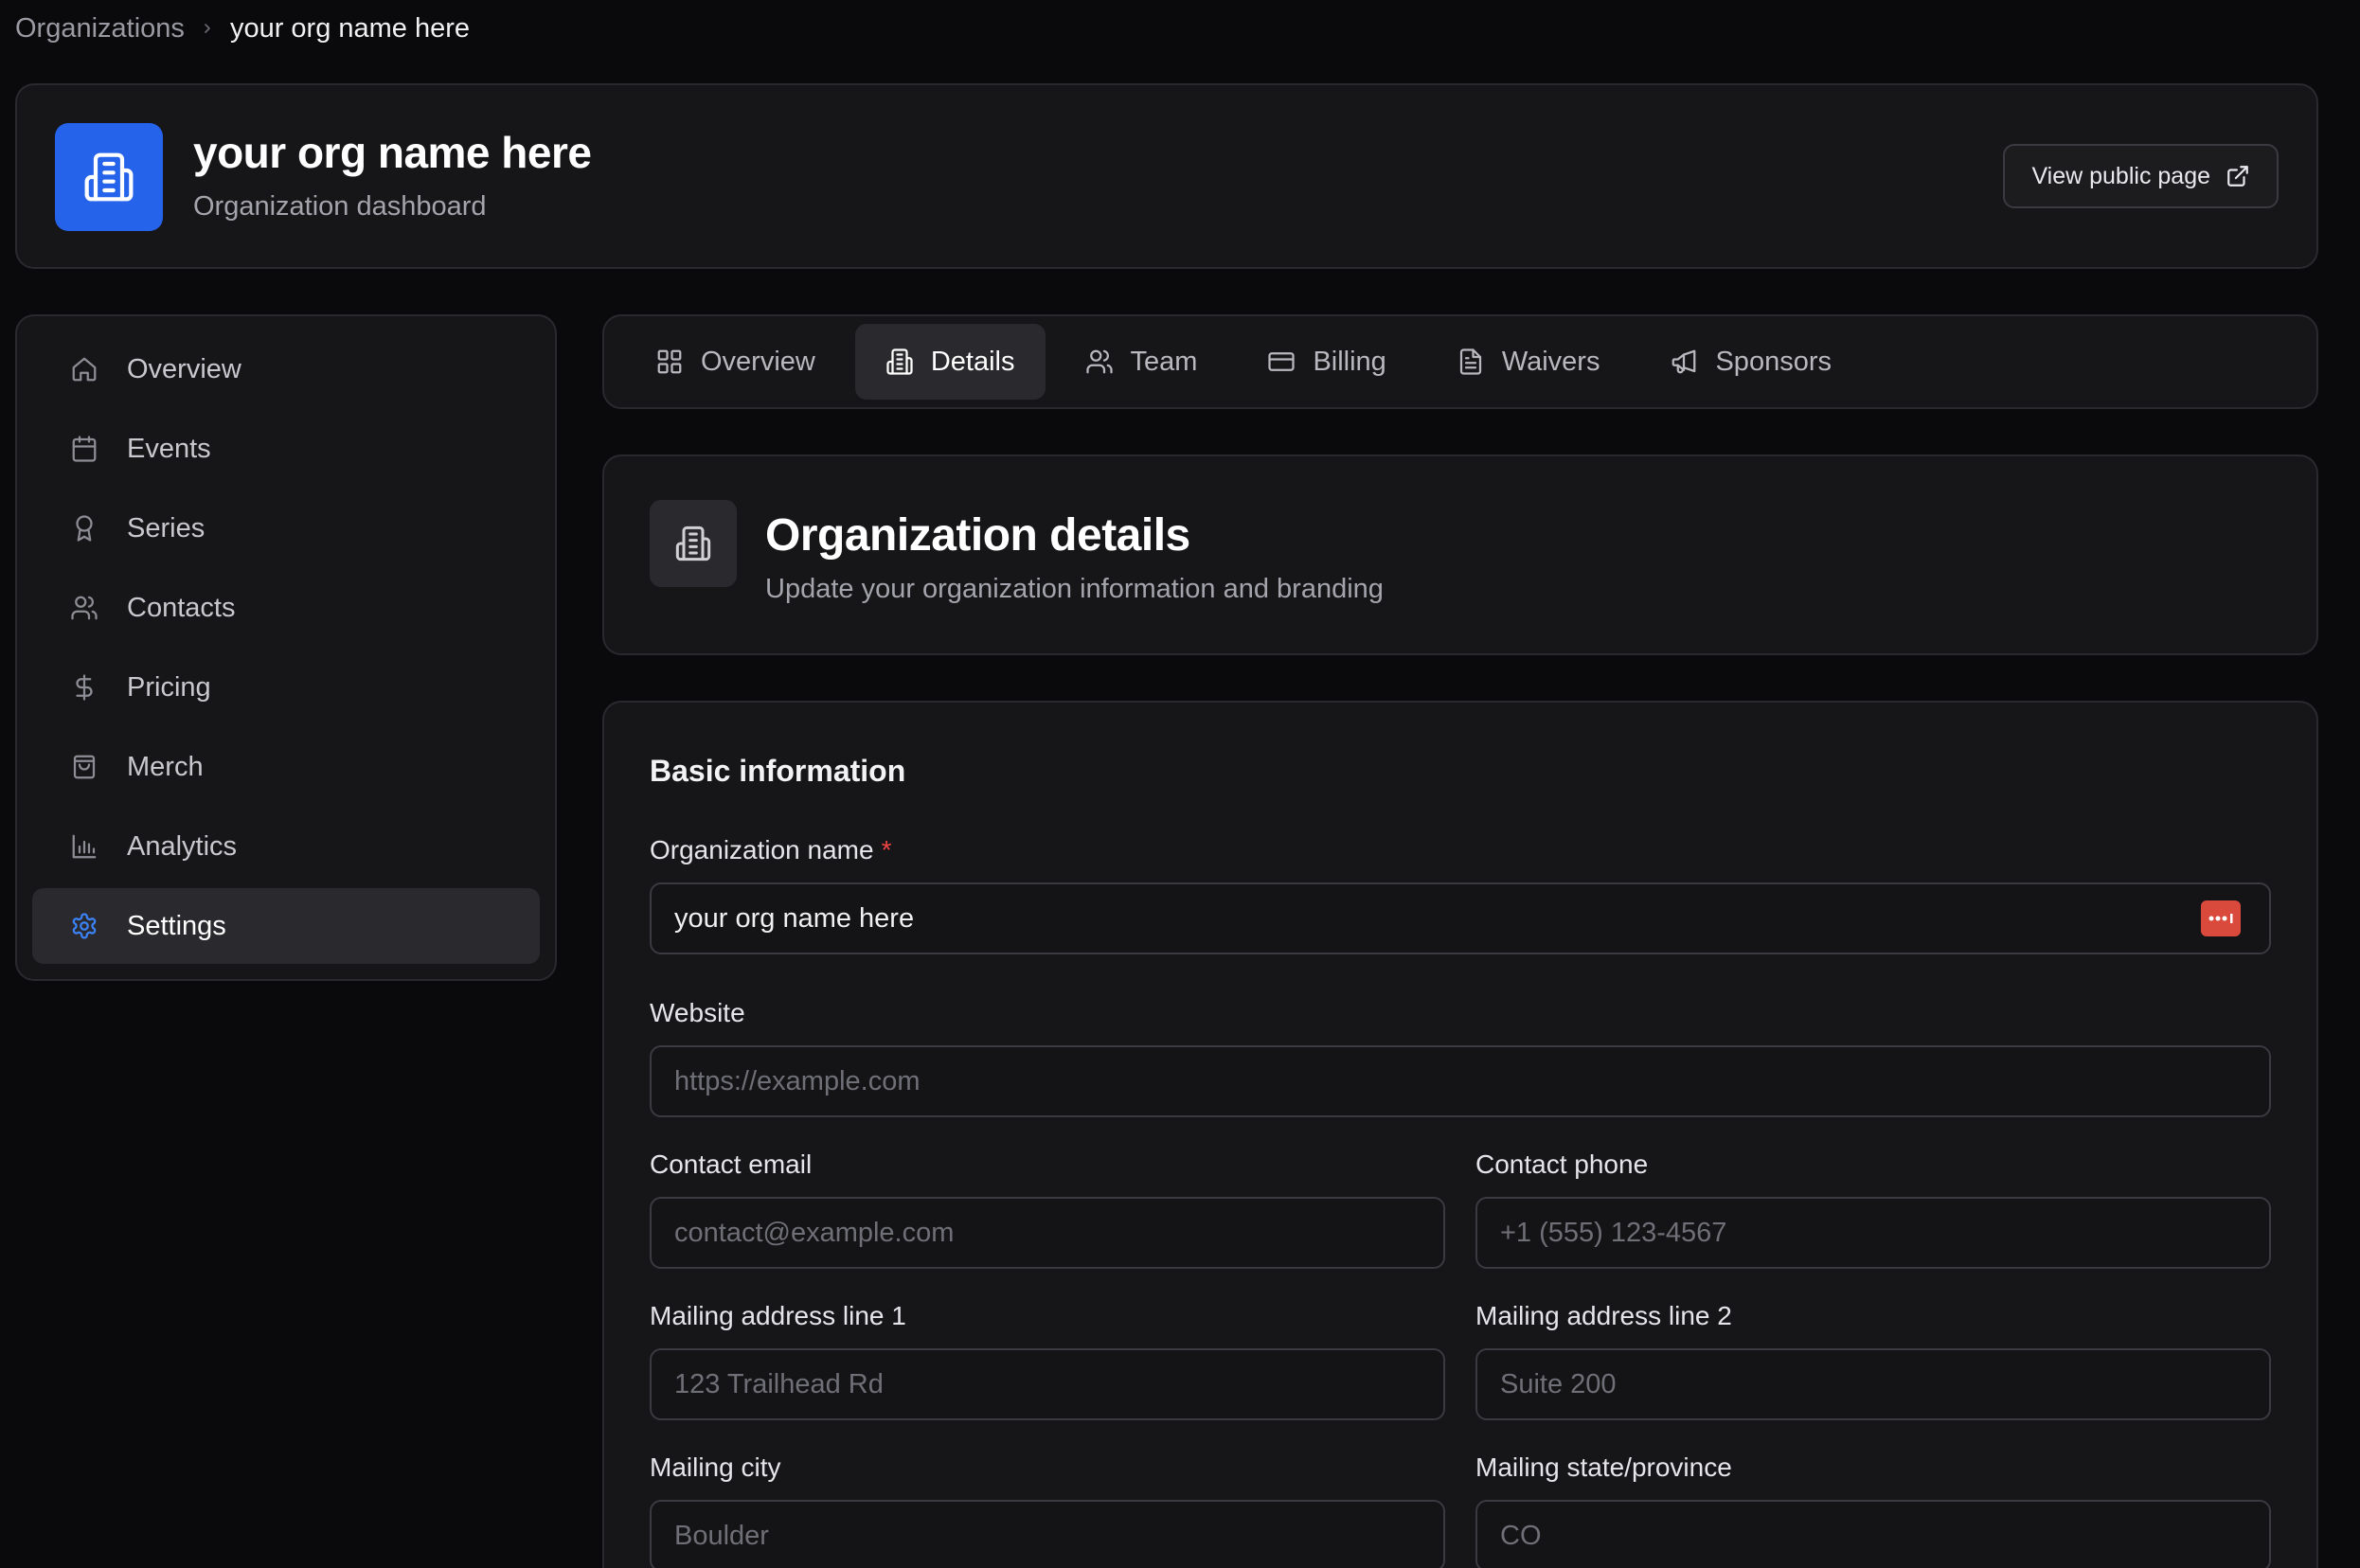 This screenshot has height=1568, width=2360. What do you see at coordinates (84, 528) in the screenshot?
I see `award-icon` at bounding box center [84, 528].